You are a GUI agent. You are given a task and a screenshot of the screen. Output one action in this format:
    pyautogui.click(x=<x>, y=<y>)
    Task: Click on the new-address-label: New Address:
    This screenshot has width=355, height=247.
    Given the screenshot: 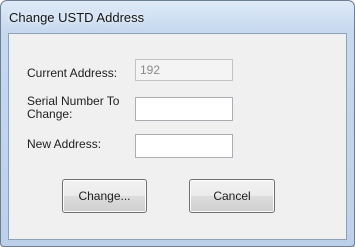 What is the action you would take?
    pyautogui.click(x=64, y=144)
    